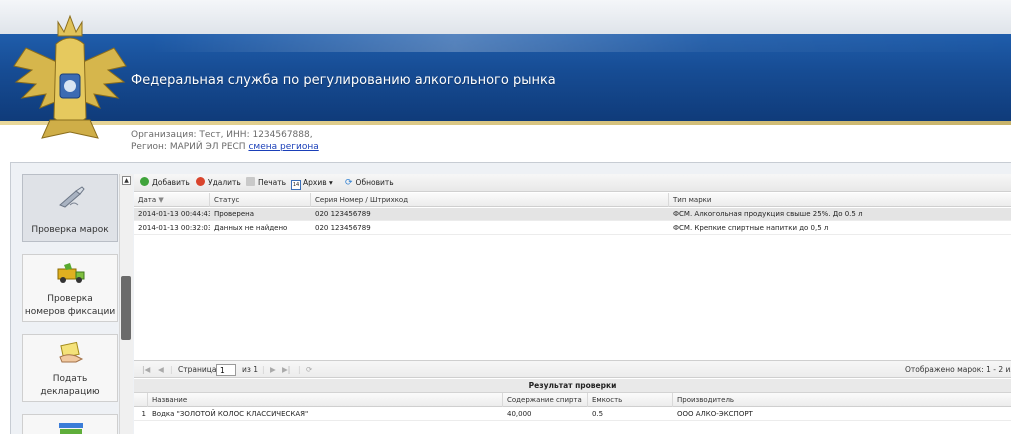 This screenshot has height=434, width=1011. What do you see at coordinates (174, 214) in the screenshot?
I see `cell-date: 2014-01-13 00:44:43` at bounding box center [174, 214].